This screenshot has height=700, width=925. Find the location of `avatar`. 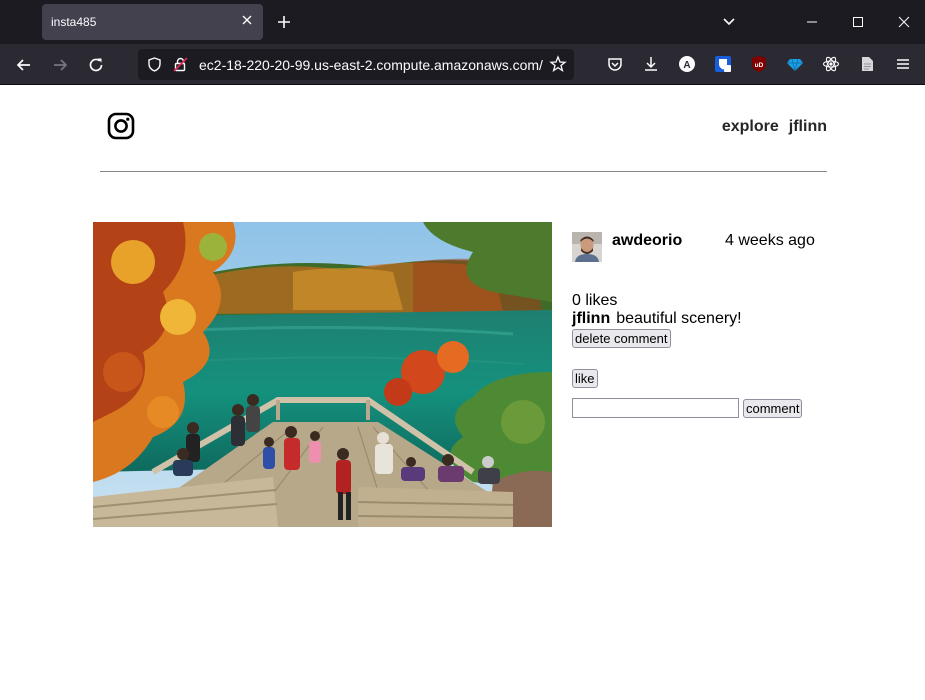

avatar is located at coordinates (587, 247).